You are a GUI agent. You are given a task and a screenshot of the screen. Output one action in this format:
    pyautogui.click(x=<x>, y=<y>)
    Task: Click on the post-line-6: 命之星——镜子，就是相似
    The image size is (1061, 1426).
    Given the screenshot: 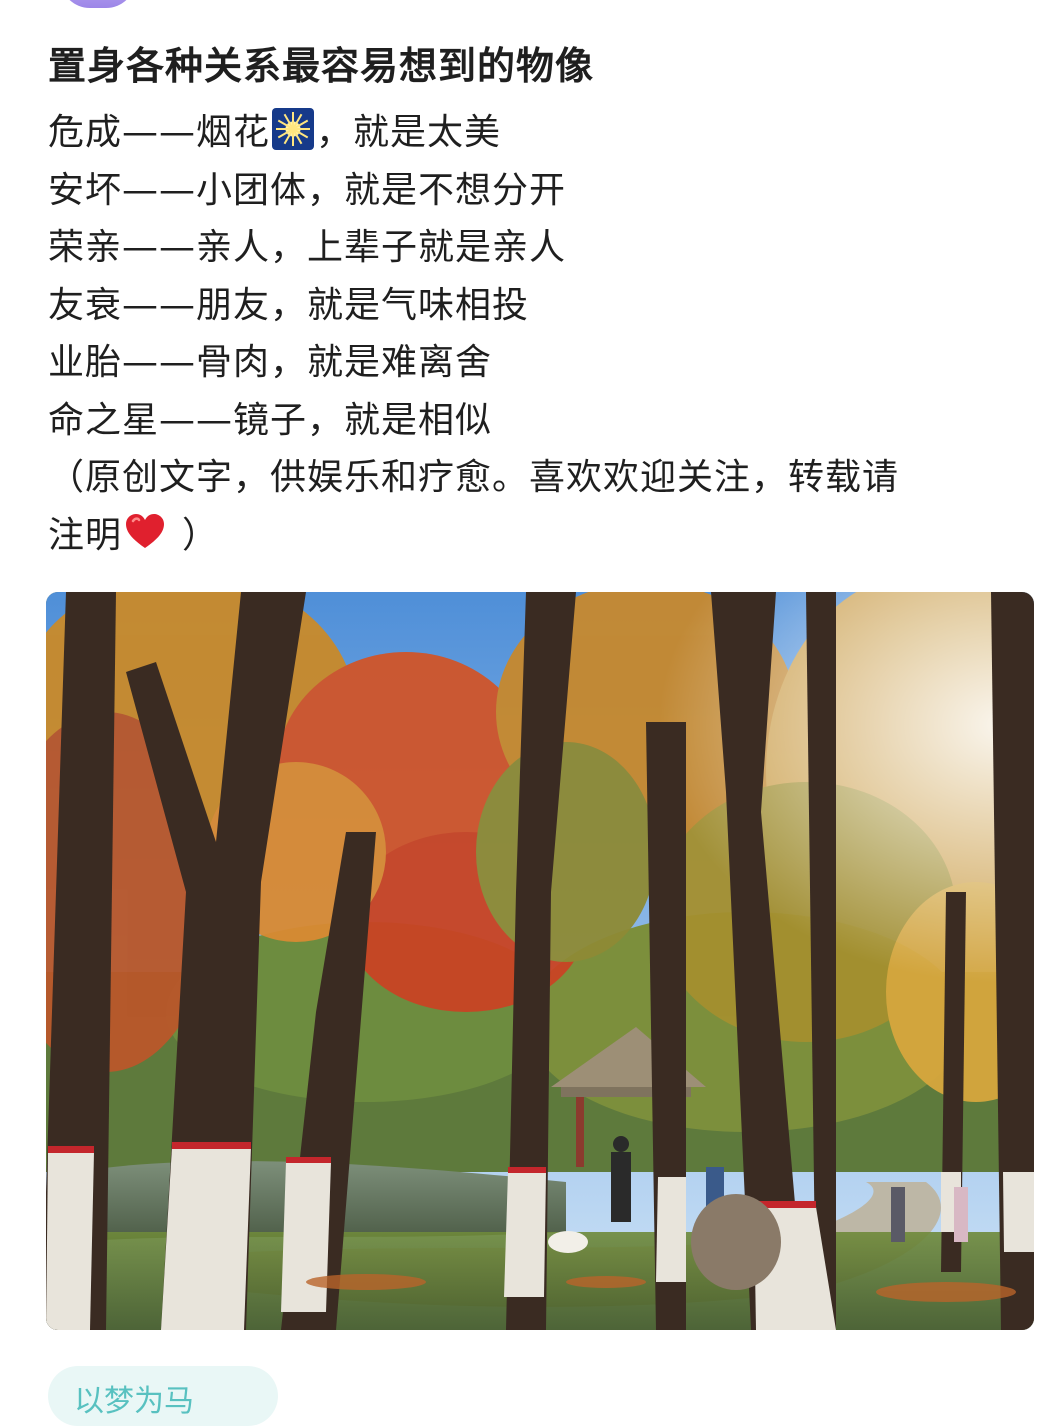 What is the action you would take?
    pyautogui.click(x=270, y=420)
    